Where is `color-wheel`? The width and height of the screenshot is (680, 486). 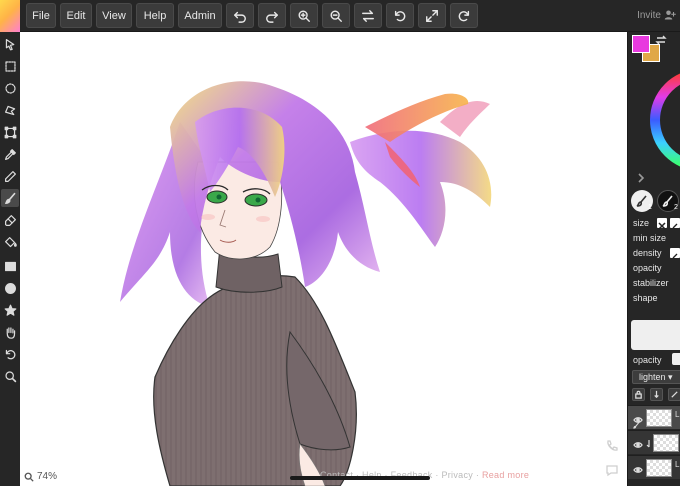 color-wheel is located at coordinates (663, 117).